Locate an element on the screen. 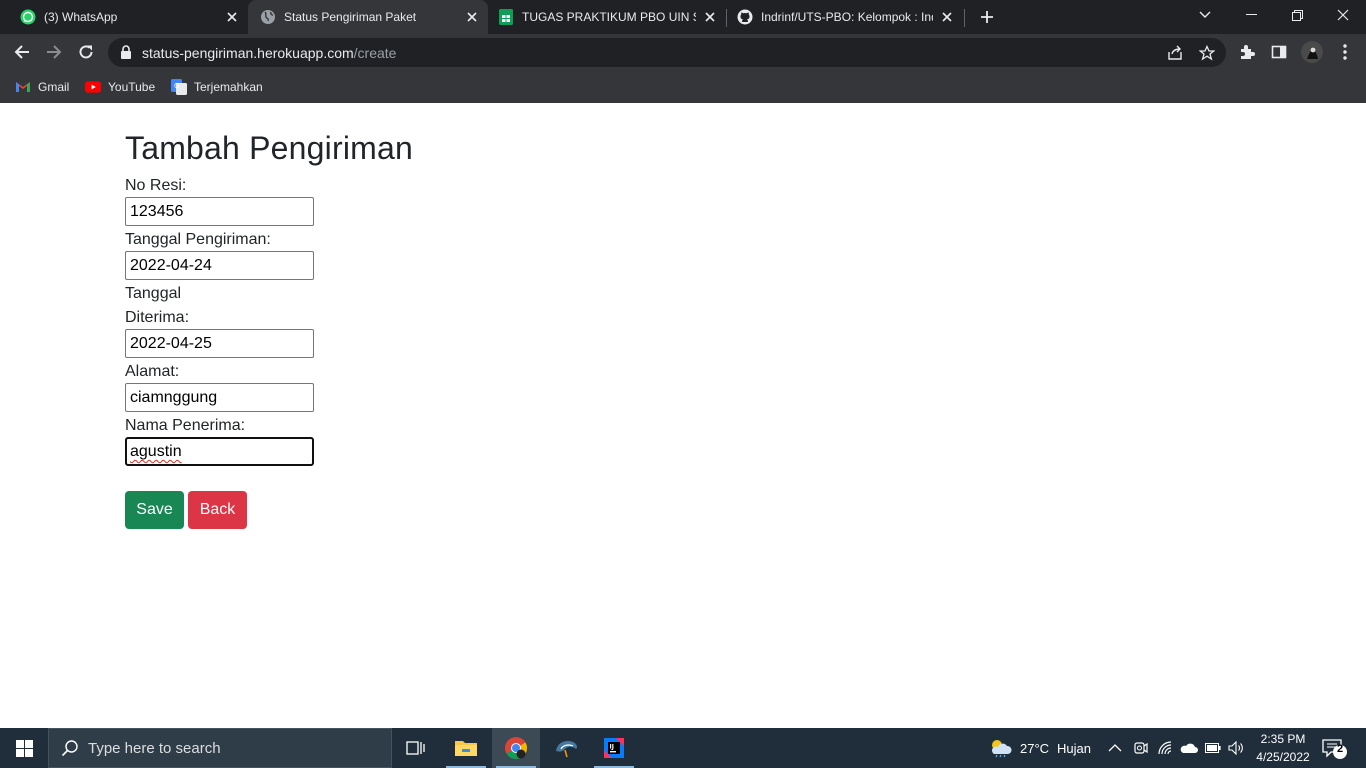 Image resolution: width=1366 pixels, height=768 pixels. minimize-button is located at coordinates (1251, 15).